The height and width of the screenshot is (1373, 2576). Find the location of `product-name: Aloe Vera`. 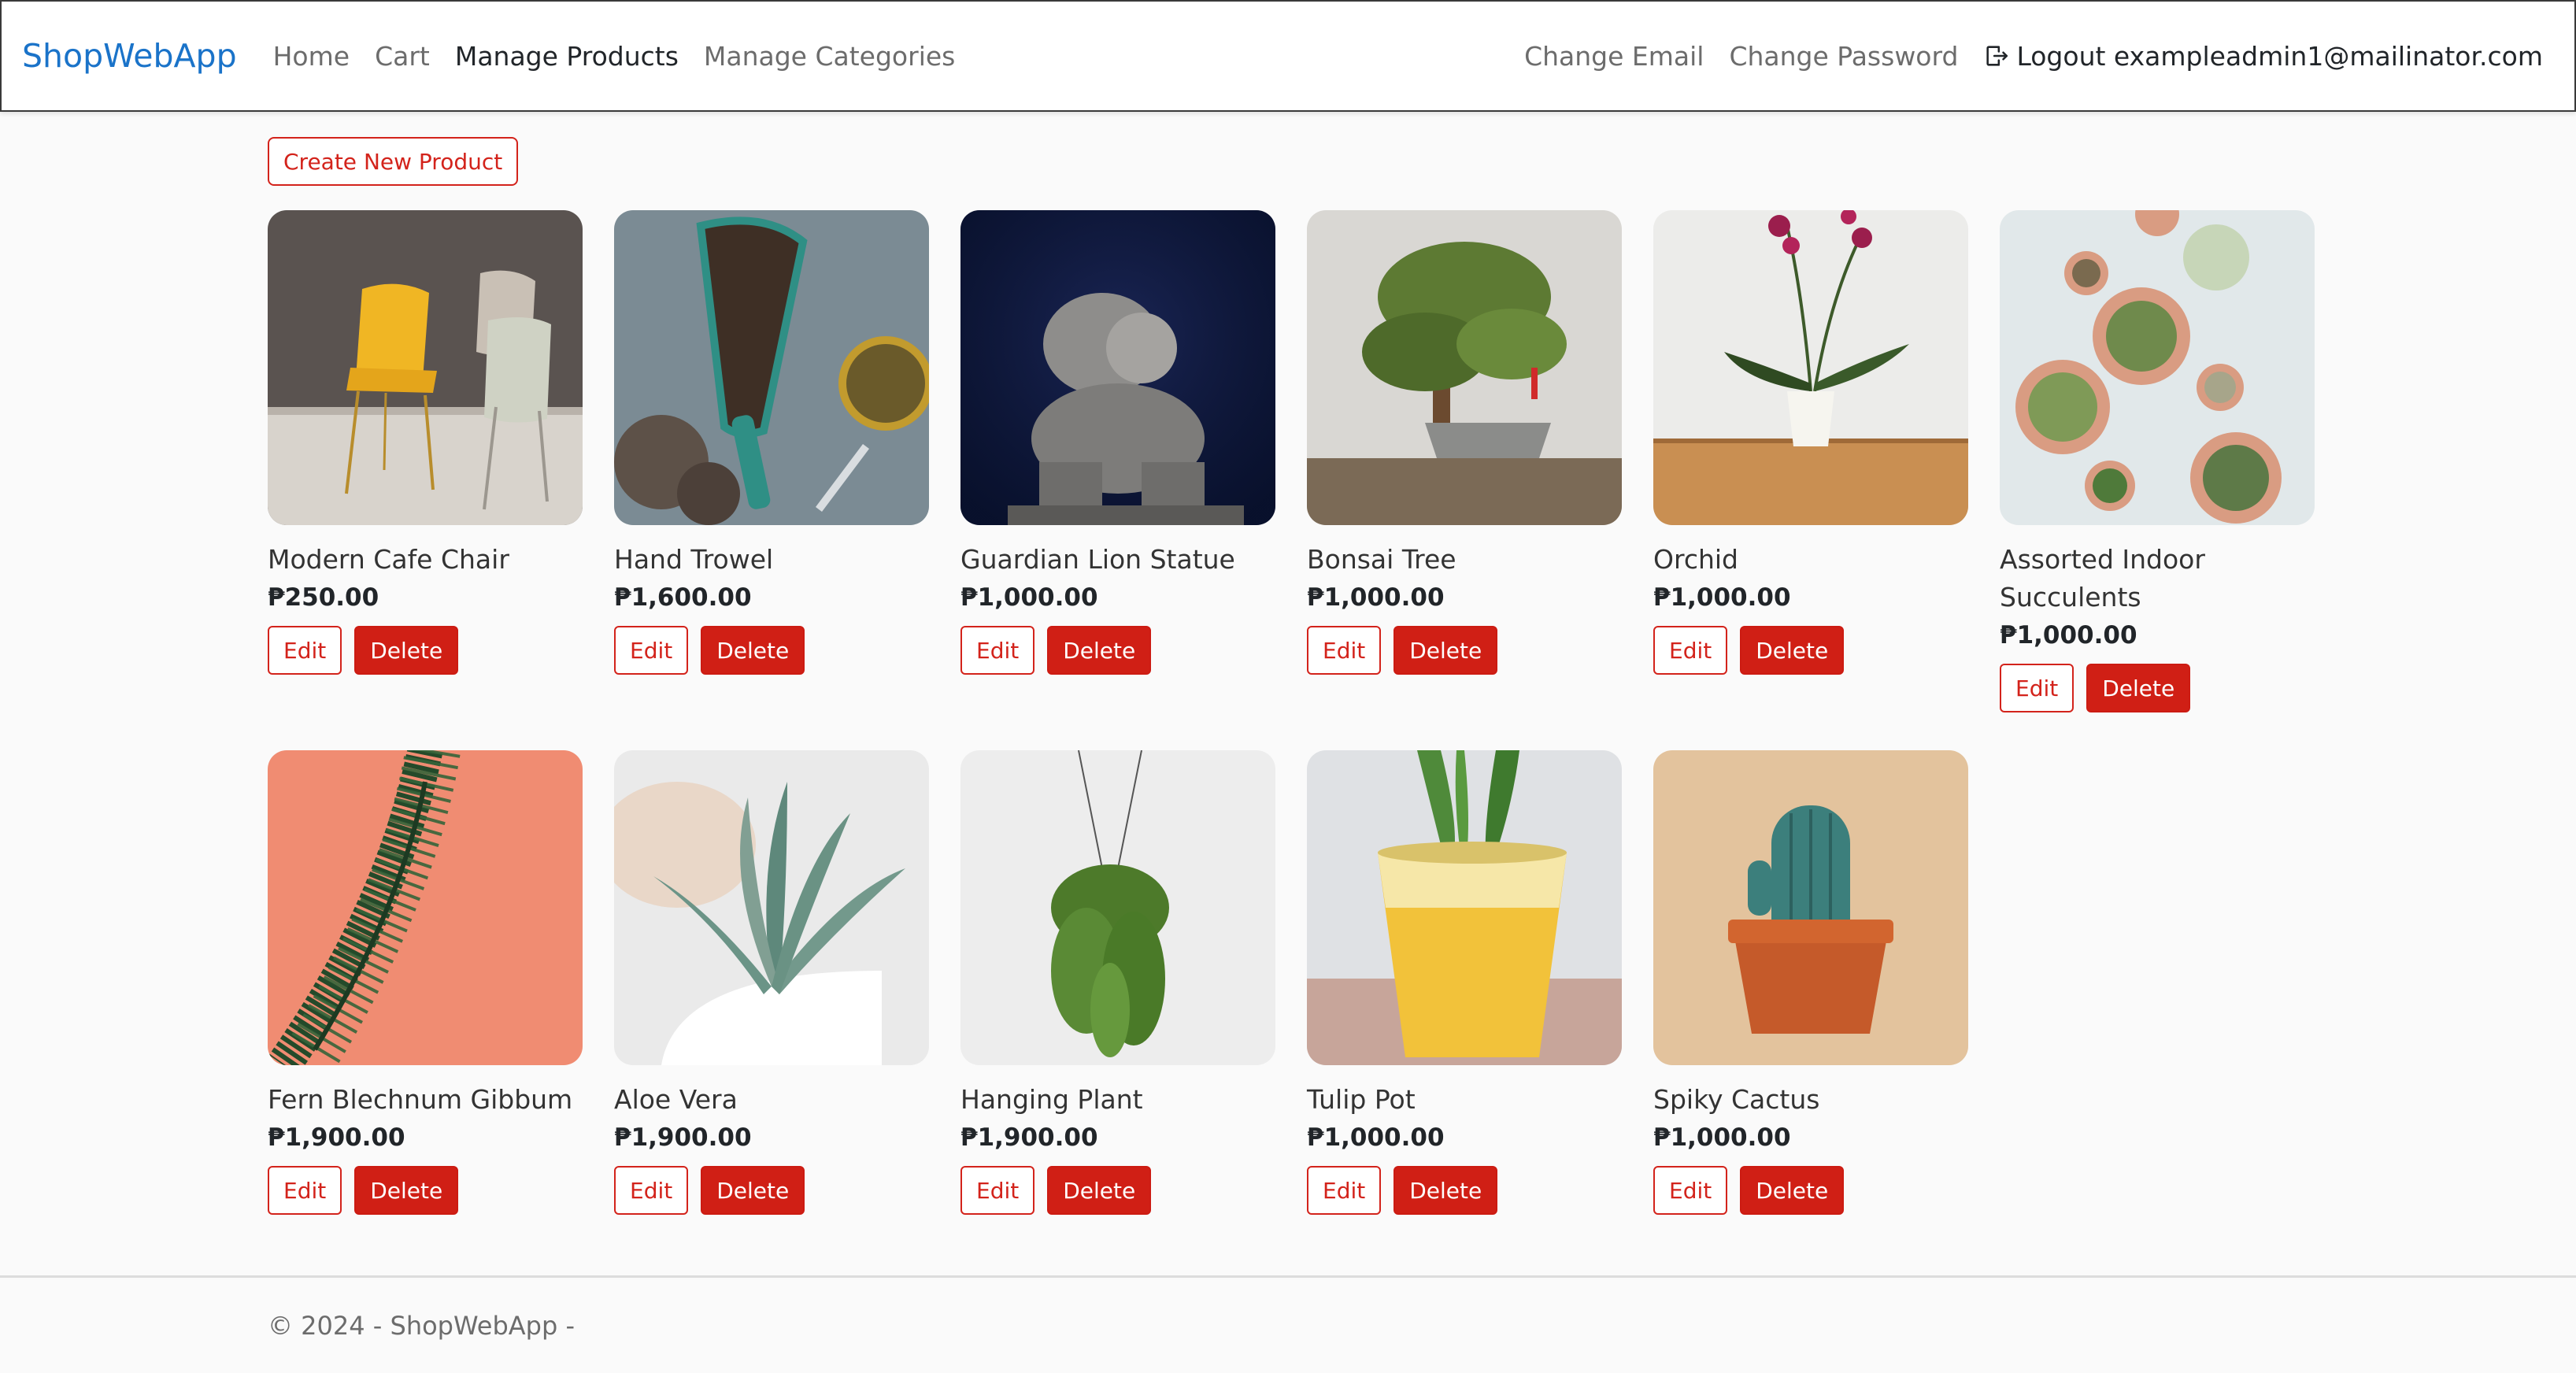

product-name: Aloe Vera is located at coordinates (676, 1099).